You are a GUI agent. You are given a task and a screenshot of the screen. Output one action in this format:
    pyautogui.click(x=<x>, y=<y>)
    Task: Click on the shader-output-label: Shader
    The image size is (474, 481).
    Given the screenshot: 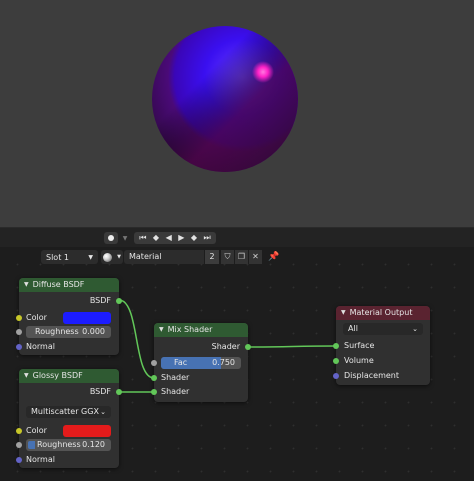 What is the action you would take?
    pyautogui.click(x=225, y=346)
    